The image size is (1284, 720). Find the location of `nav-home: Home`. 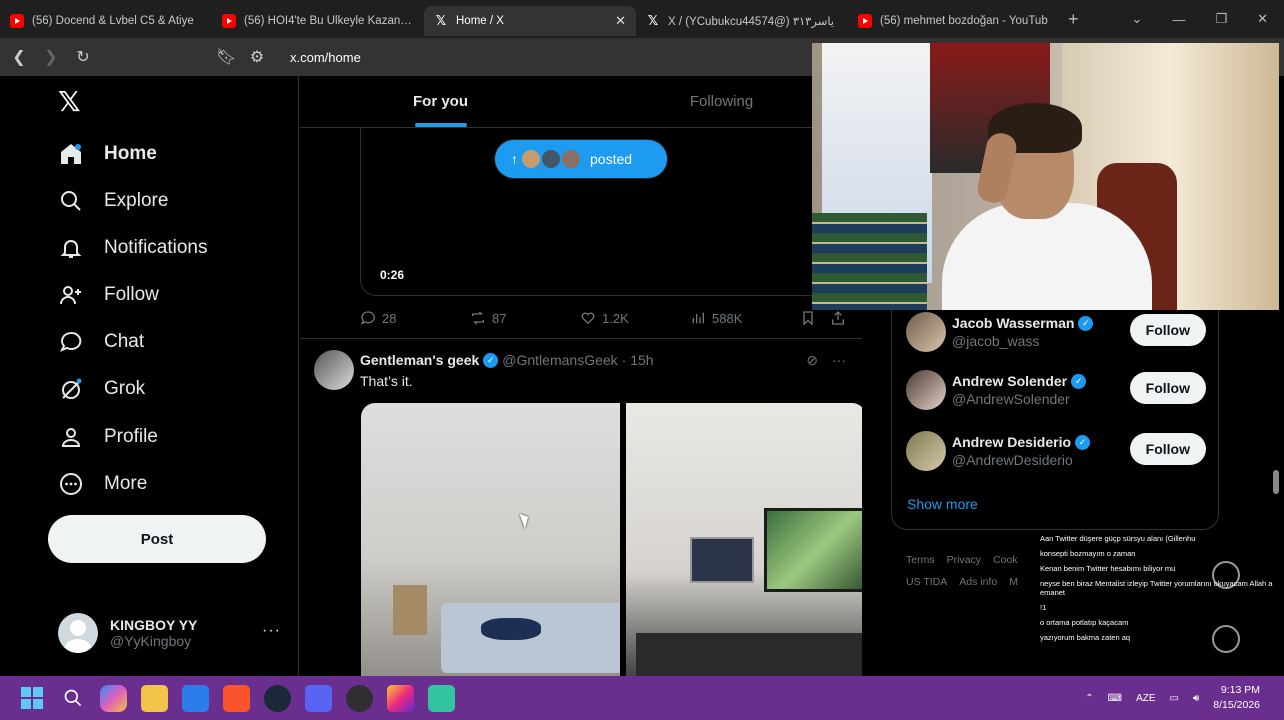

nav-home: Home is located at coordinates (107, 154).